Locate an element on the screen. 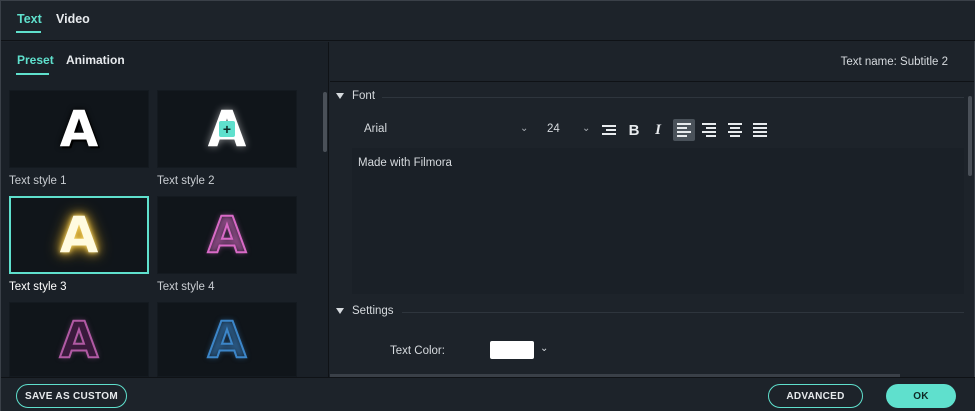 The width and height of the screenshot is (975, 411). text-style-3-label: Text style 3 is located at coordinates (38, 287).